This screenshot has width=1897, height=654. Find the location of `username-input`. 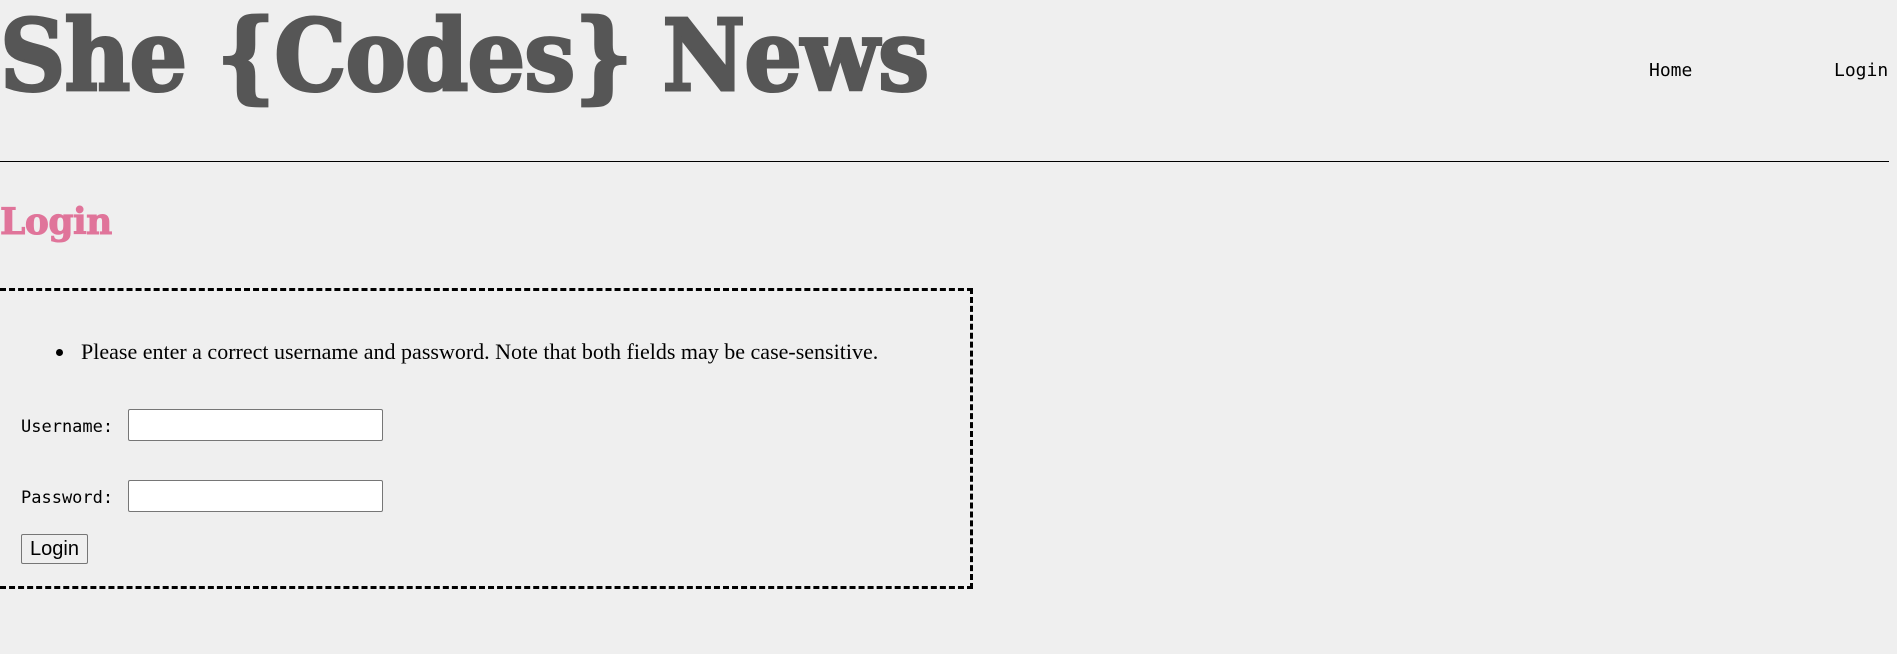

username-input is located at coordinates (255, 425).